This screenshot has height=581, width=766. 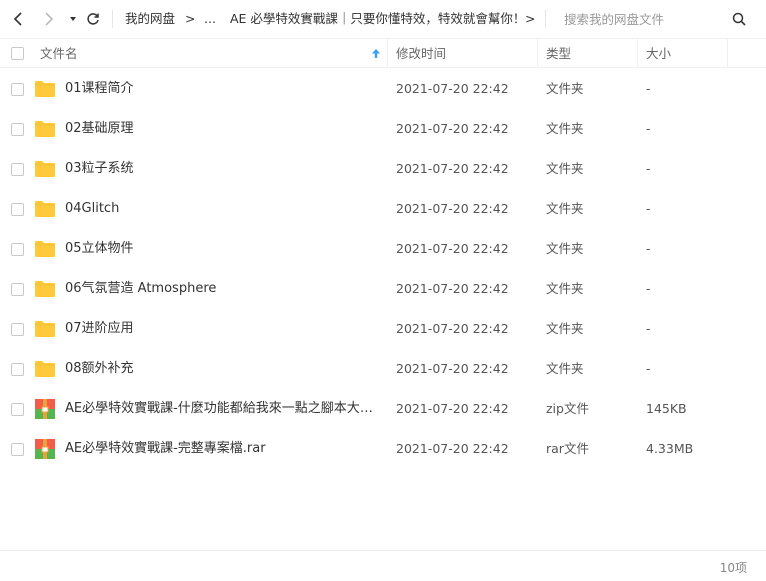 I want to click on column-size-header: 大小, so click(x=658, y=53).